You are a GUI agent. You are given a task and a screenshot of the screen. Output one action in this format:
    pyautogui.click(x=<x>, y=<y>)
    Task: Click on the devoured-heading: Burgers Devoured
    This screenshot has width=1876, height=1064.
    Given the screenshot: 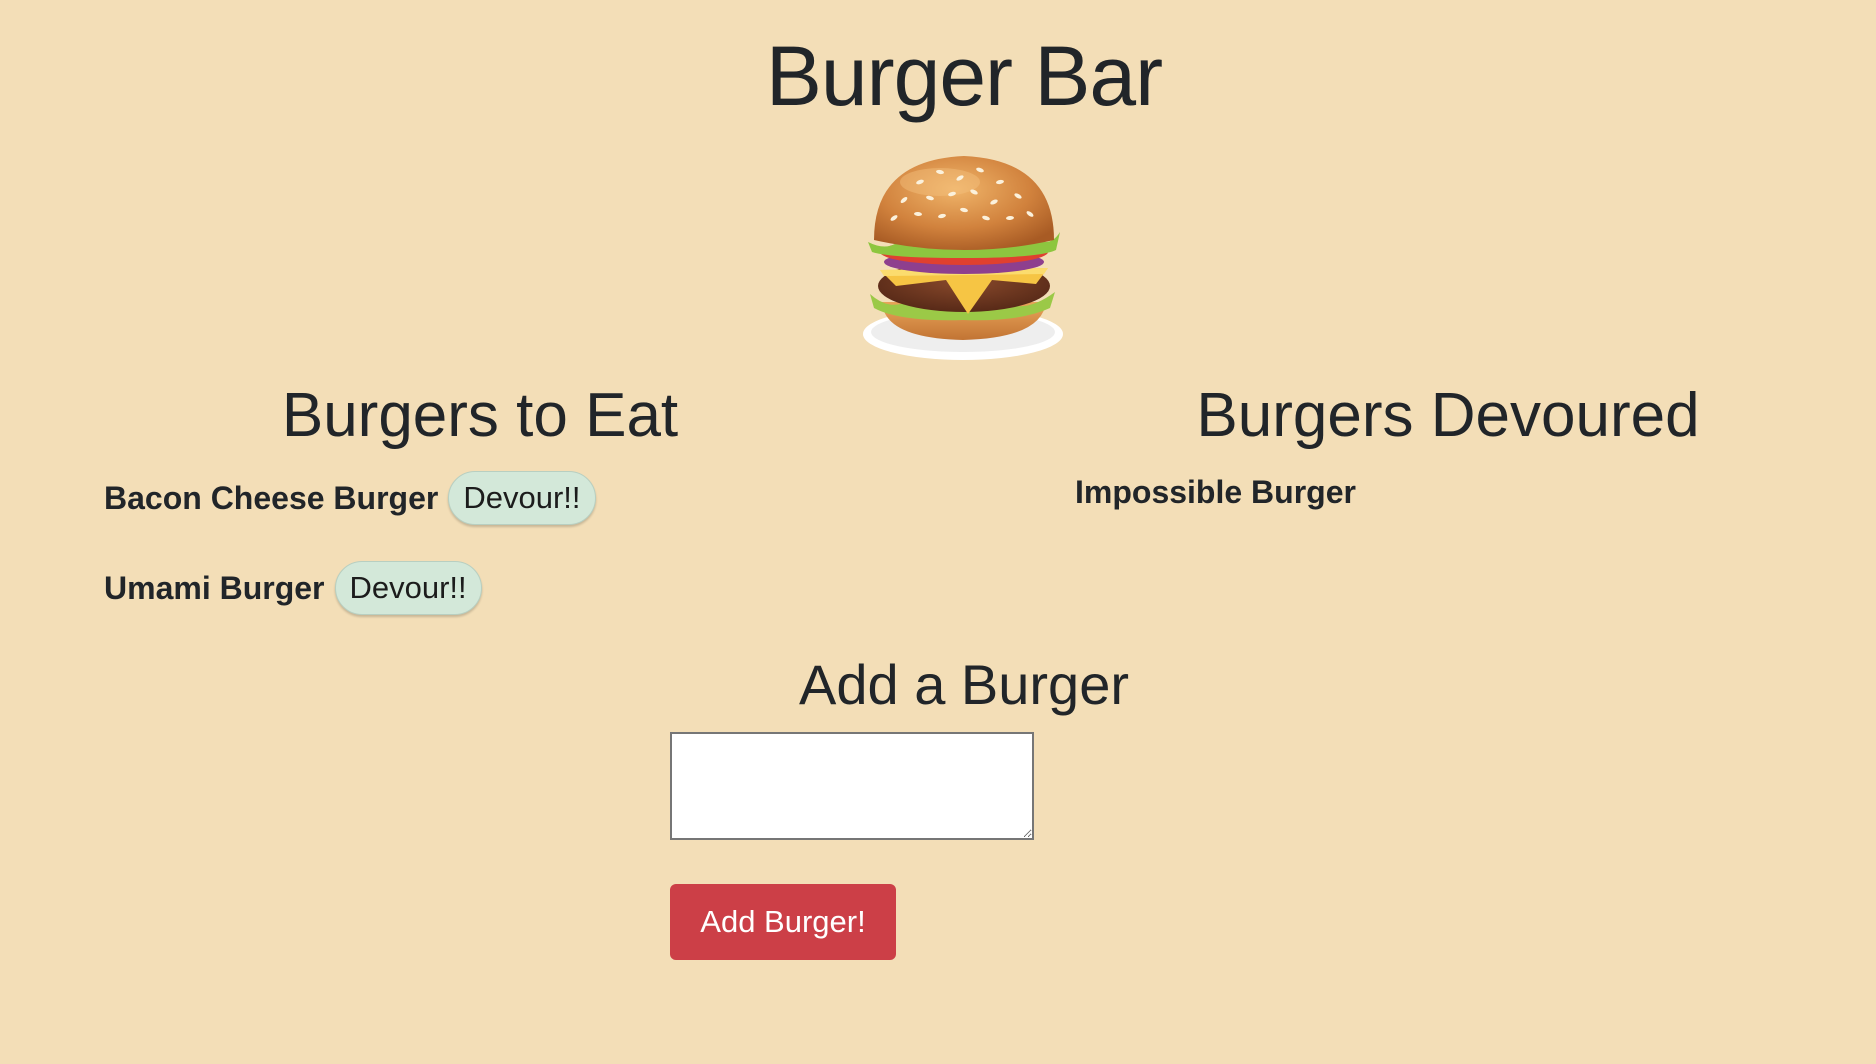 What is the action you would take?
    pyautogui.click(x=1448, y=415)
    